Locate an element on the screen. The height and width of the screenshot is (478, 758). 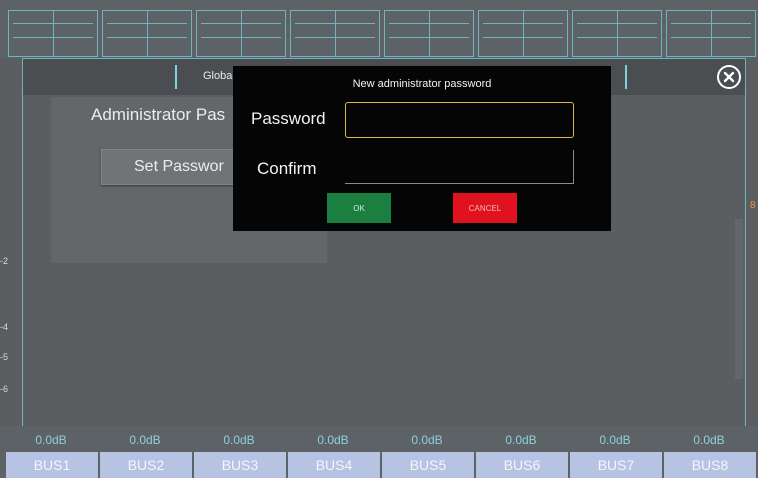
bus-button: BUS4 is located at coordinates (334, 465).